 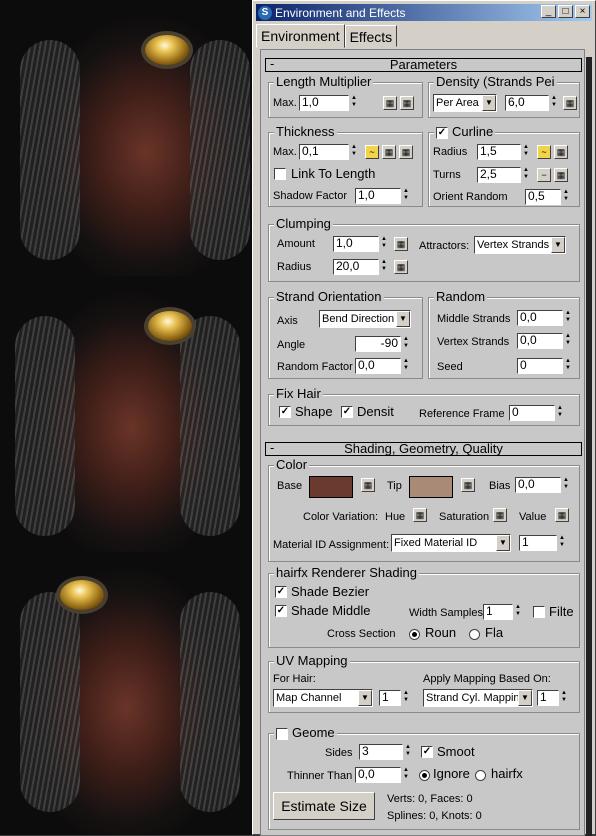 I want to click on vertex-strands-spinner: 0,0 ▲ ▼, so click(x=545, y=341).